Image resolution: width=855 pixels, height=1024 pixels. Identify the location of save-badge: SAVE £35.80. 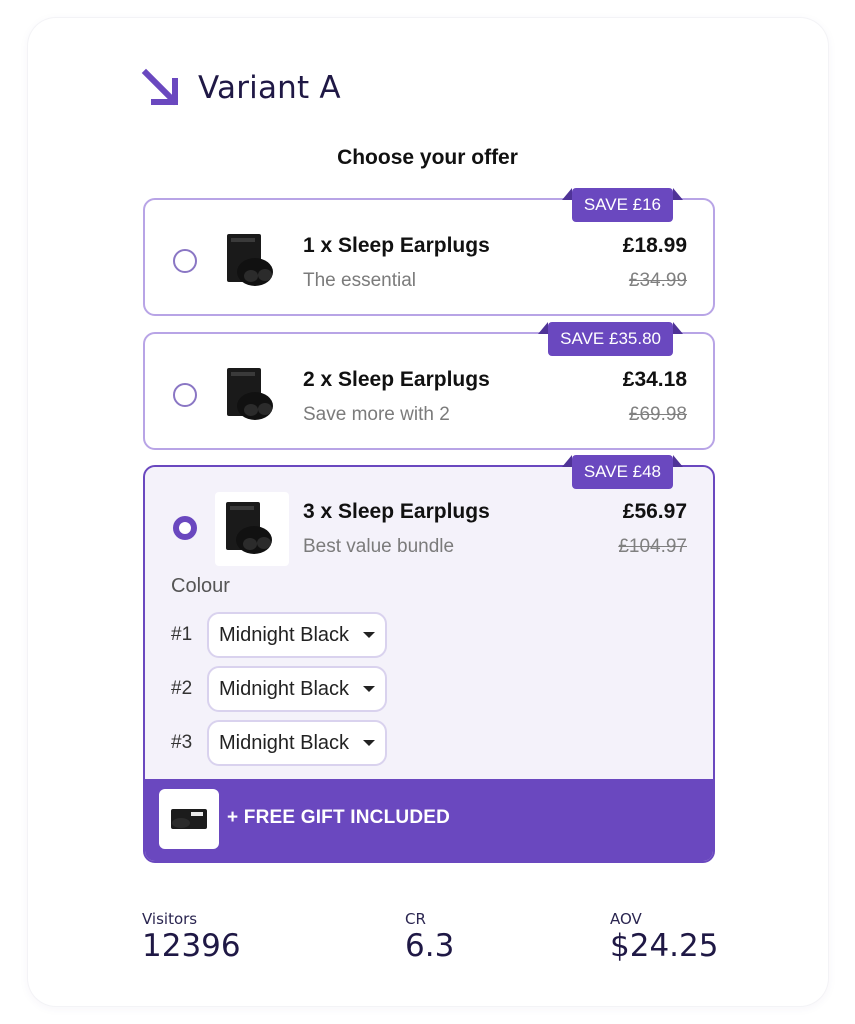
(610, 339).